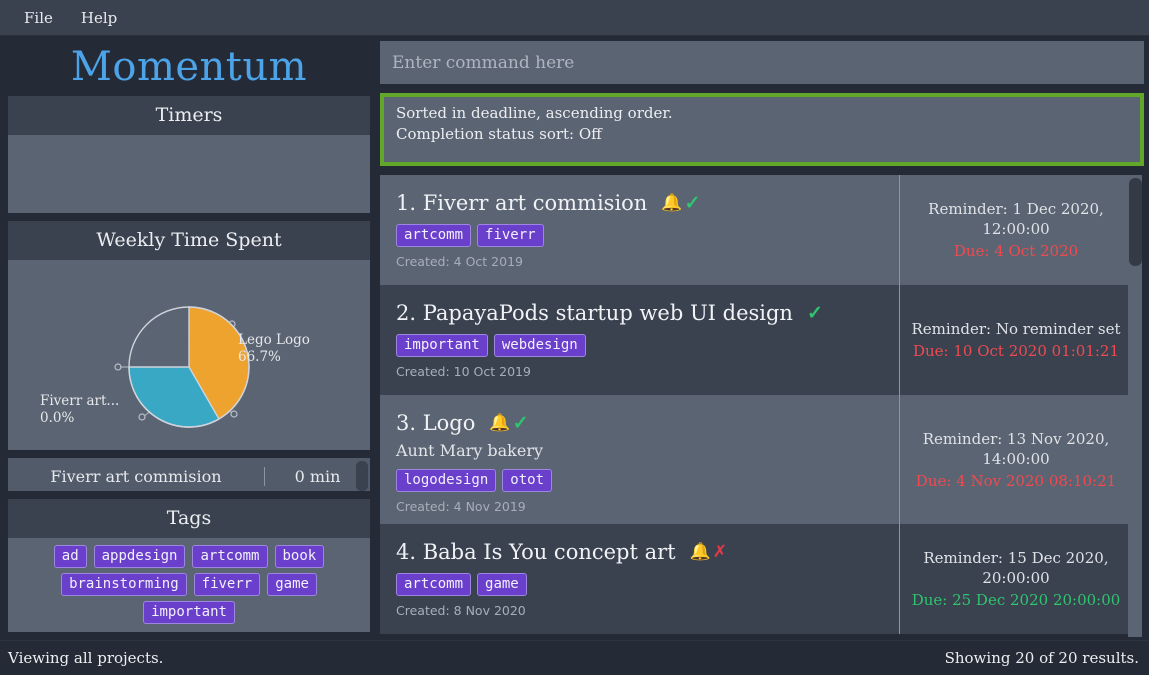 The image size is (1149, 675). Describe the element at coordinates (522, 203) in the screenshot. I see `task-index: 1. Fiverr art commision` at that location.